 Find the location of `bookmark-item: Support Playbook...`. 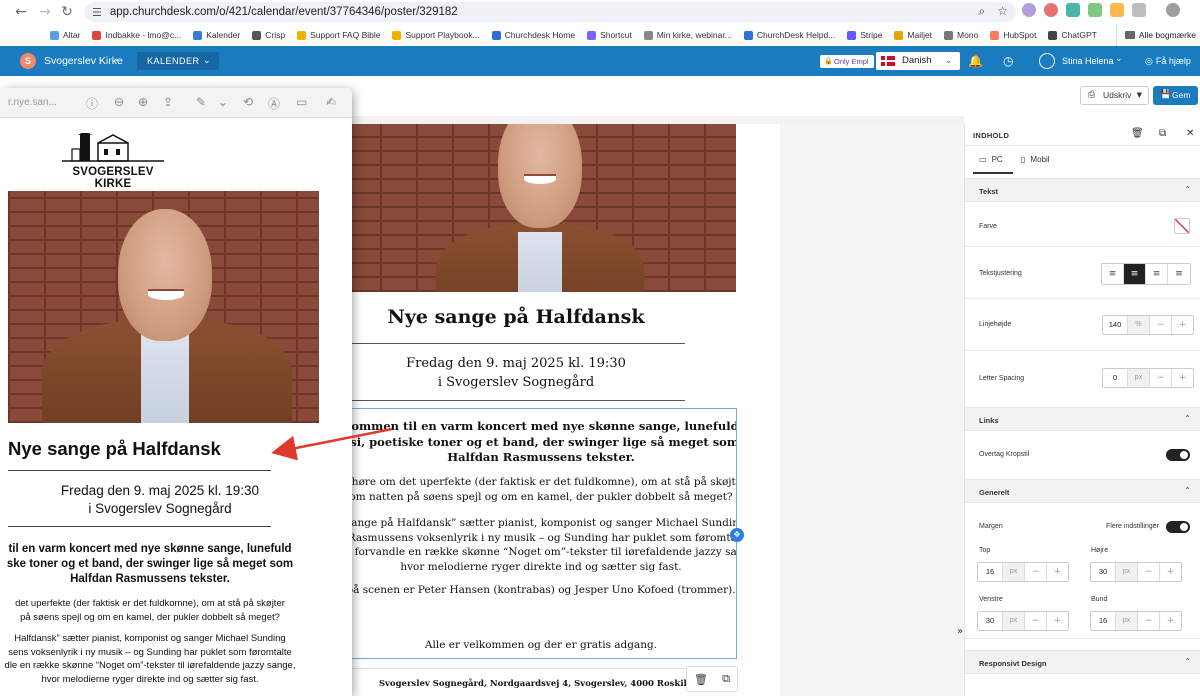

bookmark-item: Support Playbook... is located at coordinates (436, 35).